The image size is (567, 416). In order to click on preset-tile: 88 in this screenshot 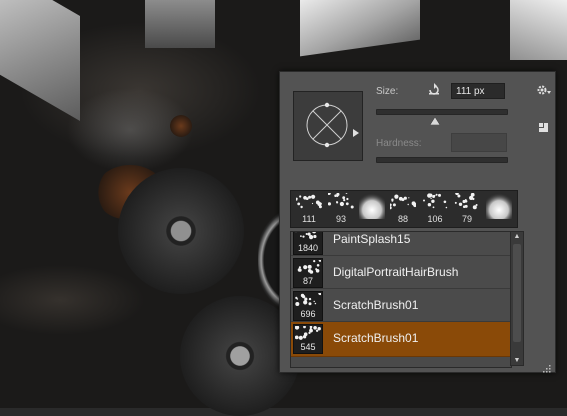, I will do `click(403, 209)`.